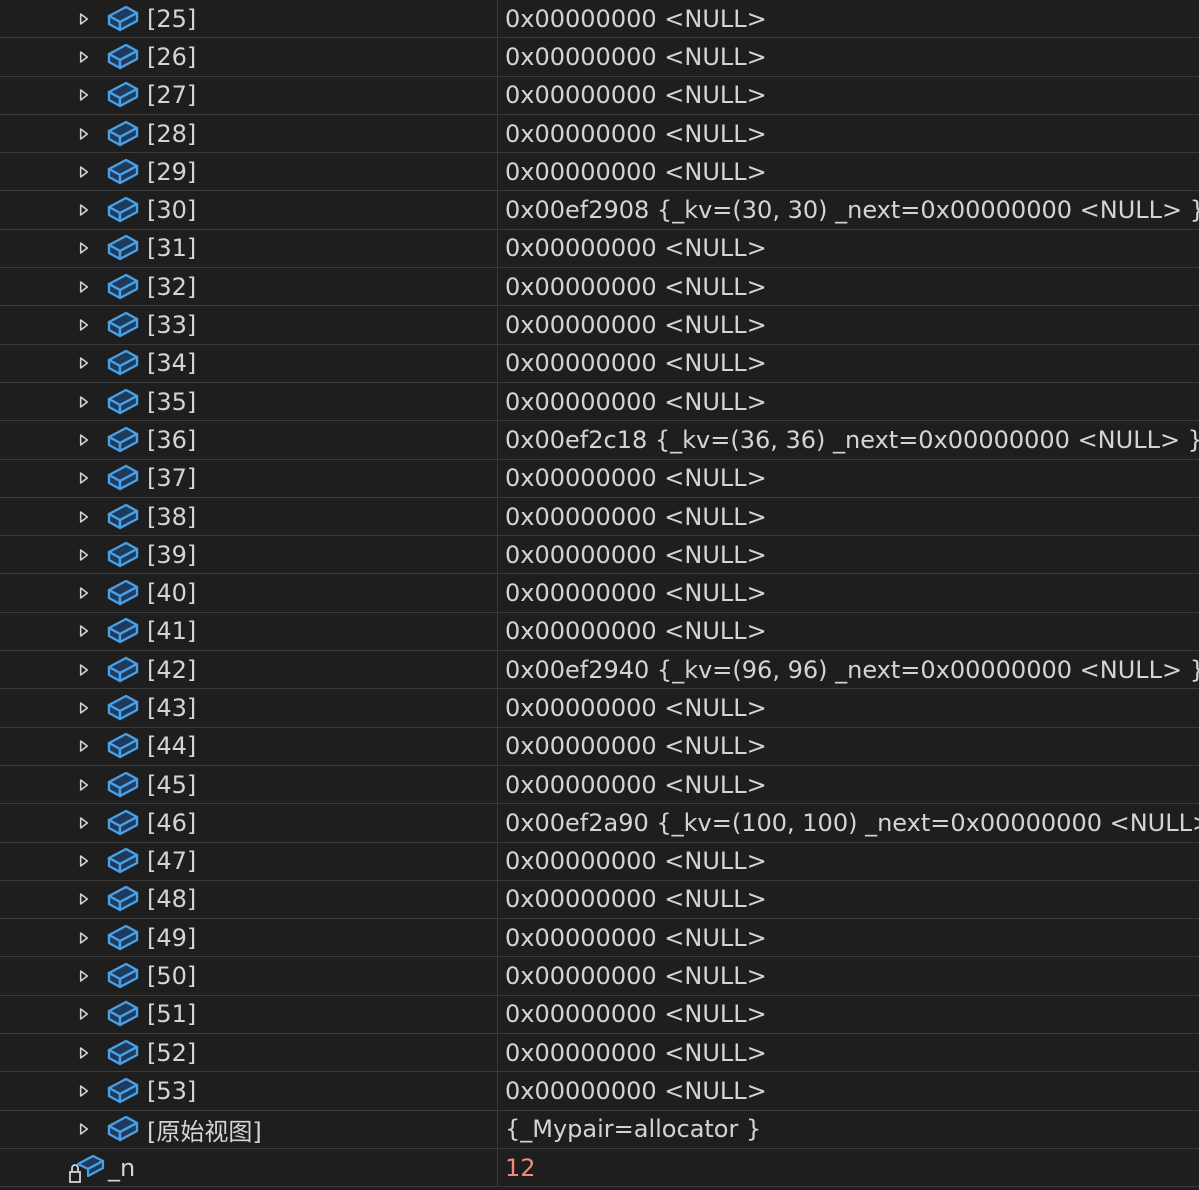  I want to click on watch-row: [50] 0x00000000 <NULL>, so click(599, 976).